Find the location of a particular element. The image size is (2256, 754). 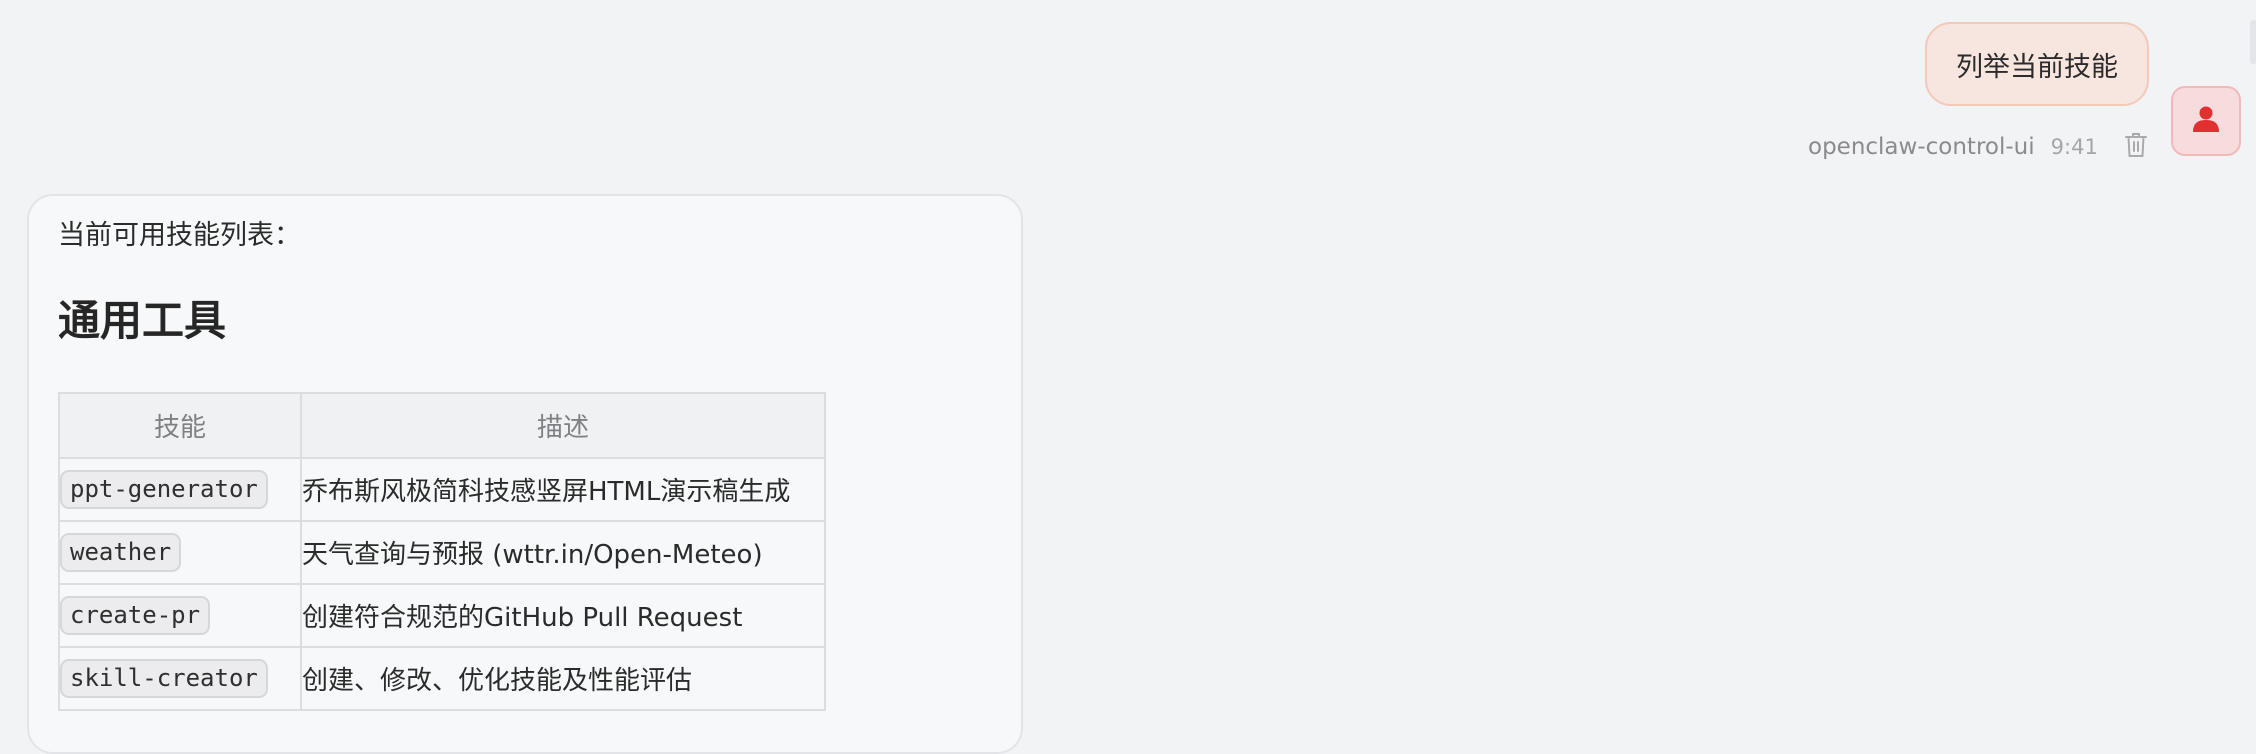

skill-name-code: weather is located at coordinates (121, 552).